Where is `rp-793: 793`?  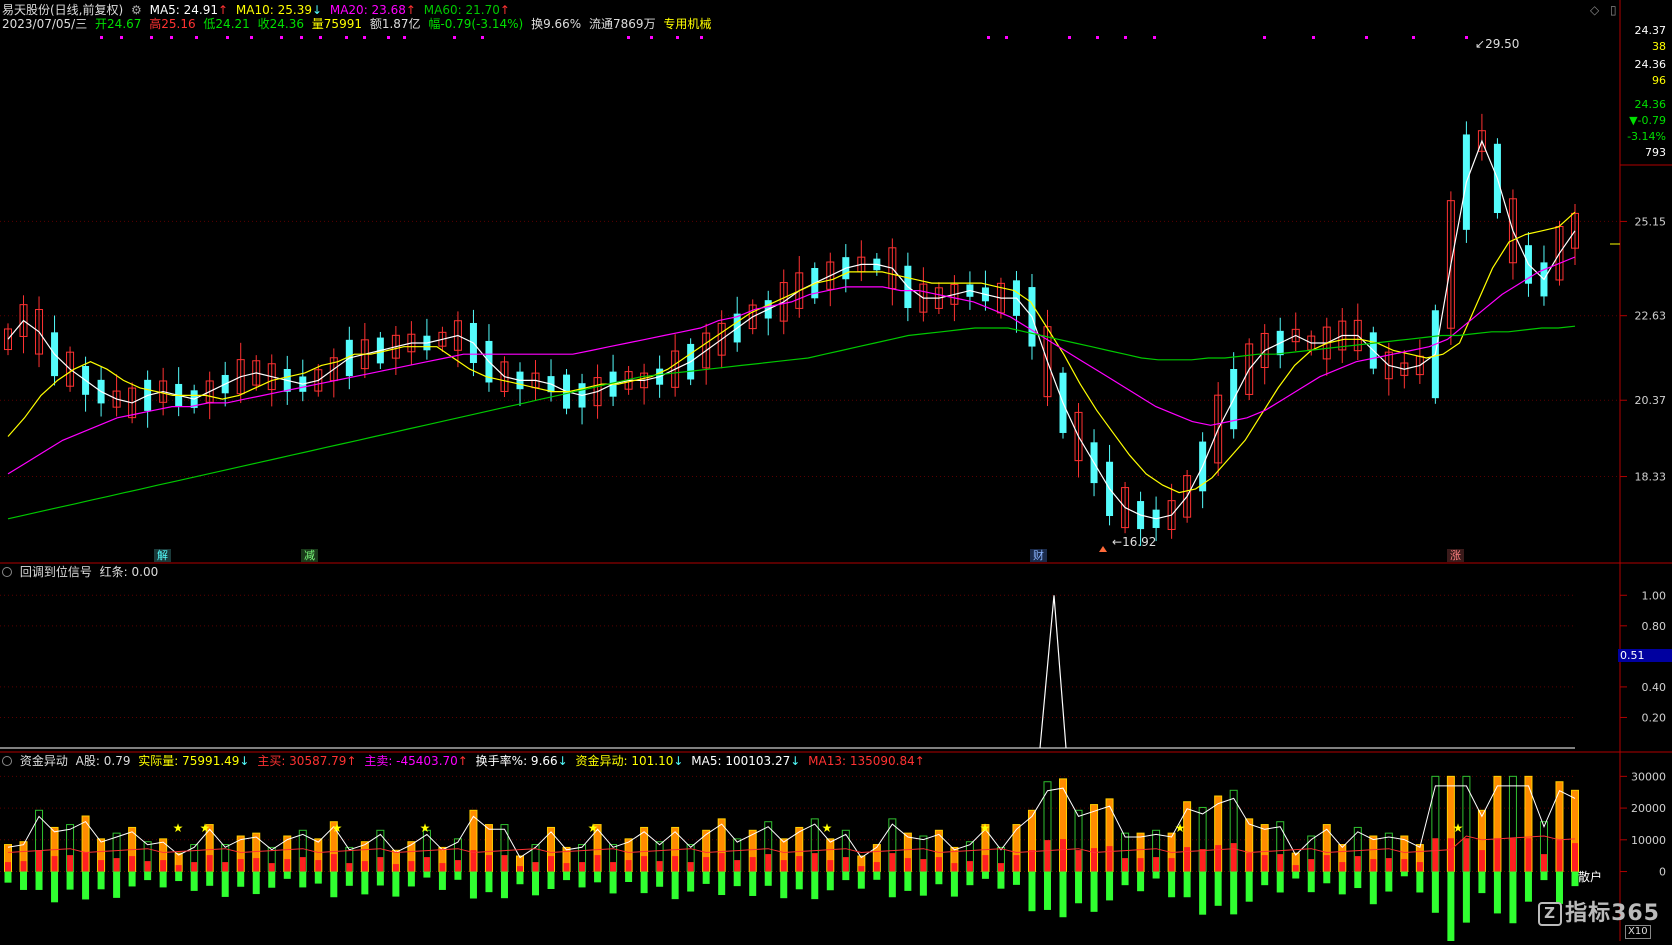 rp-793: 793 is located at coordinates (1655, 152).